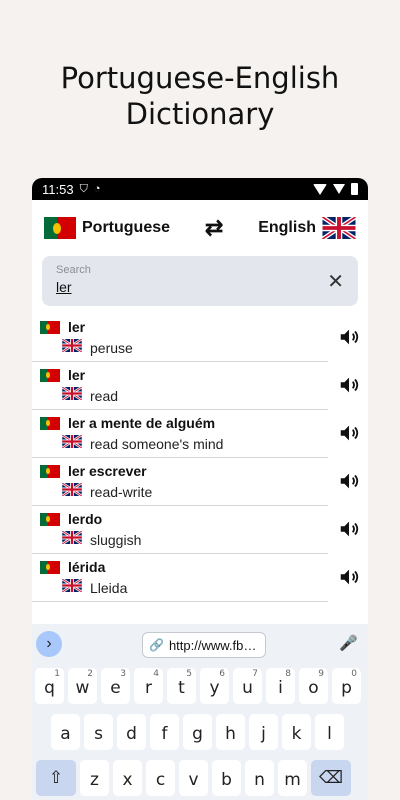 The image size is (400, 800). I want to click on key-label: e, so click(115, 688).